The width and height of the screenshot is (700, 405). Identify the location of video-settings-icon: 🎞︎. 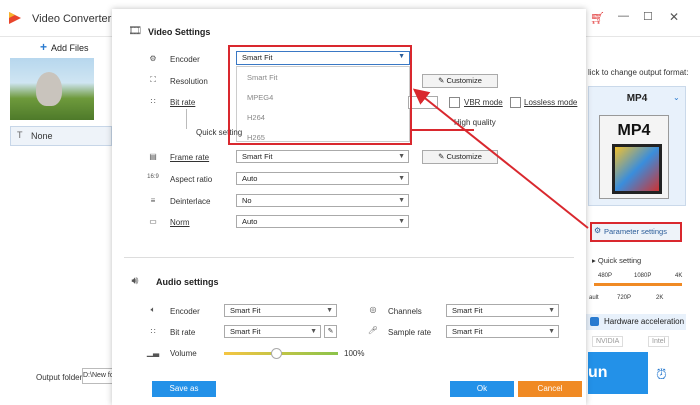
(135, 31).